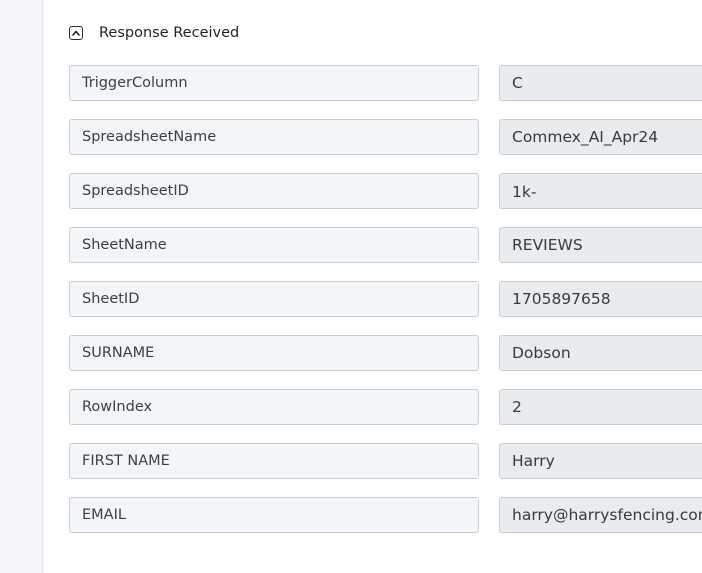 The width and height of the screenshot is (702, 573). I want to click on field-row-row-index: RowIndex 2, so click(385, 407).